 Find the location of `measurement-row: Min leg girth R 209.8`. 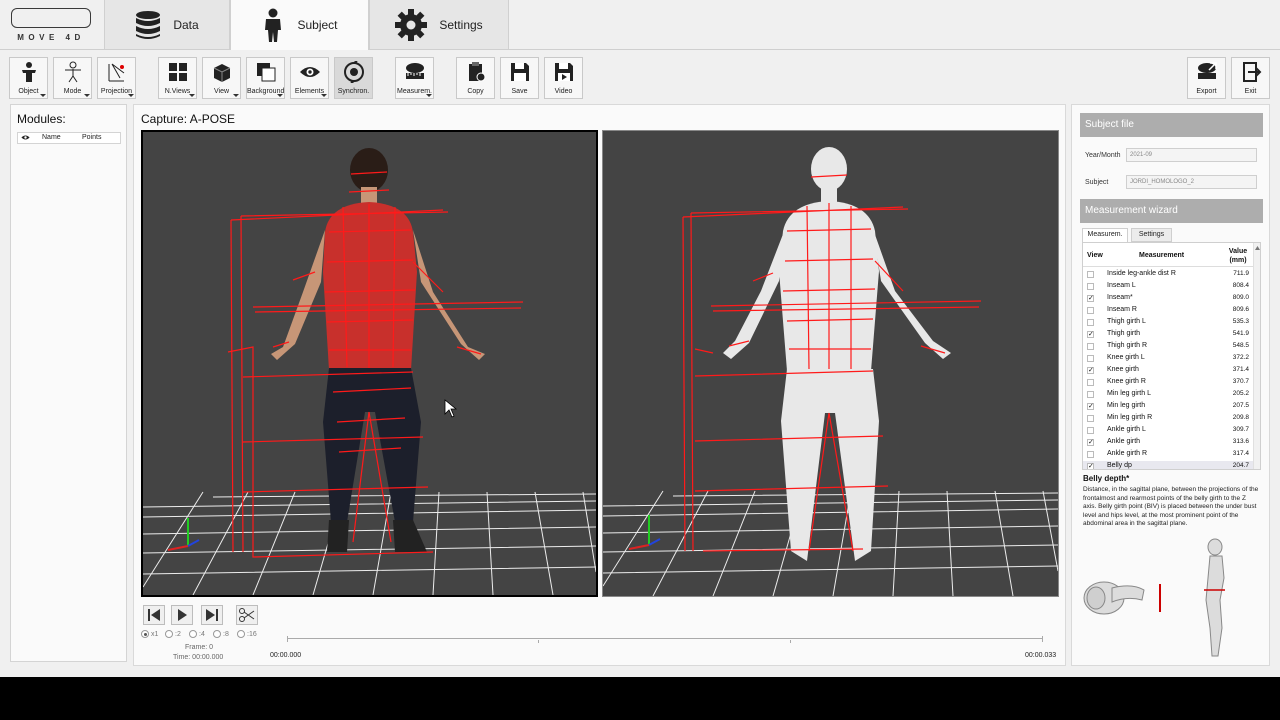

measurement-row: Min leg girth R 209.8 is located at coordinates (1169, 419).